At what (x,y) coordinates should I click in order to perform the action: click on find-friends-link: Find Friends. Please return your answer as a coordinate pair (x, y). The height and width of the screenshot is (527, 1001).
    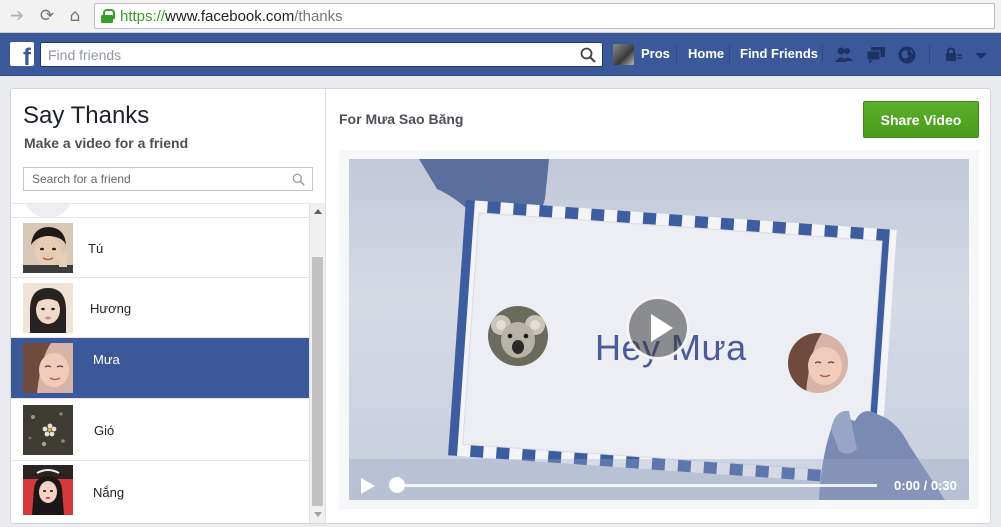
    Looking at the image, I should click on (779, 53).